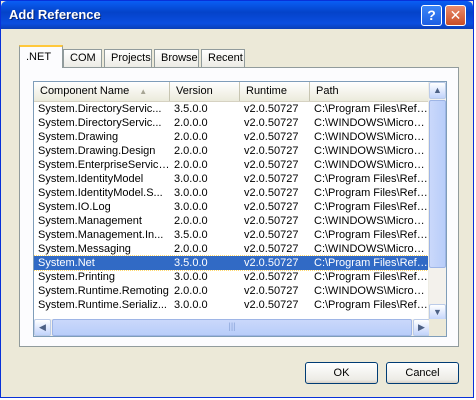  I want to click on scroll-left-icon: ◀, so click(42, 327).